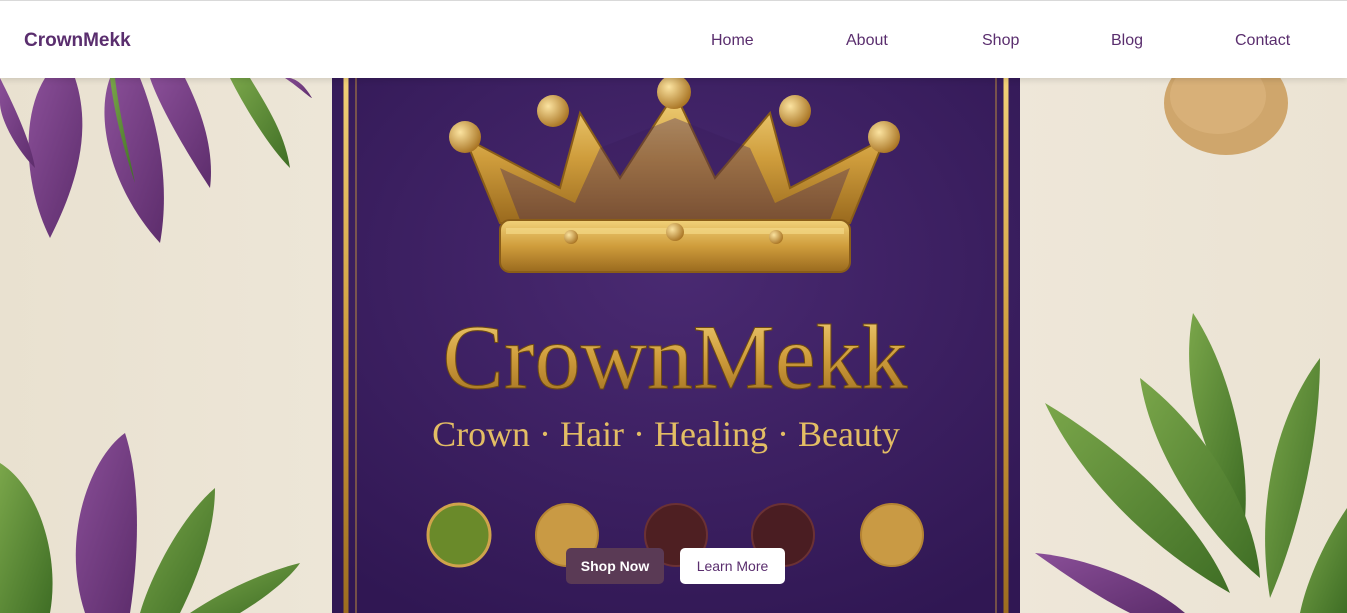  I want to click on brand-logo: CrownMekk, so click(77, 41).